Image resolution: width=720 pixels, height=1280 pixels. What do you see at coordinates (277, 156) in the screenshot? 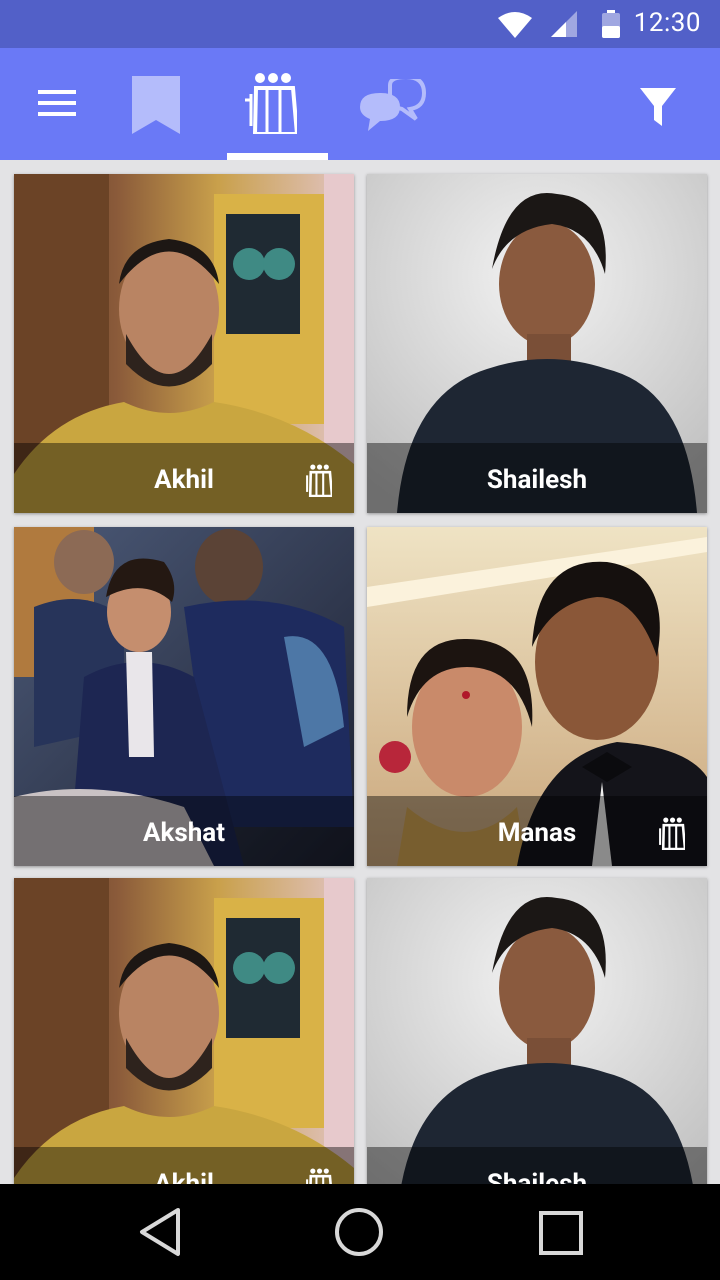
I see `selected-tab-indicator` at bounding box center [277, 156].